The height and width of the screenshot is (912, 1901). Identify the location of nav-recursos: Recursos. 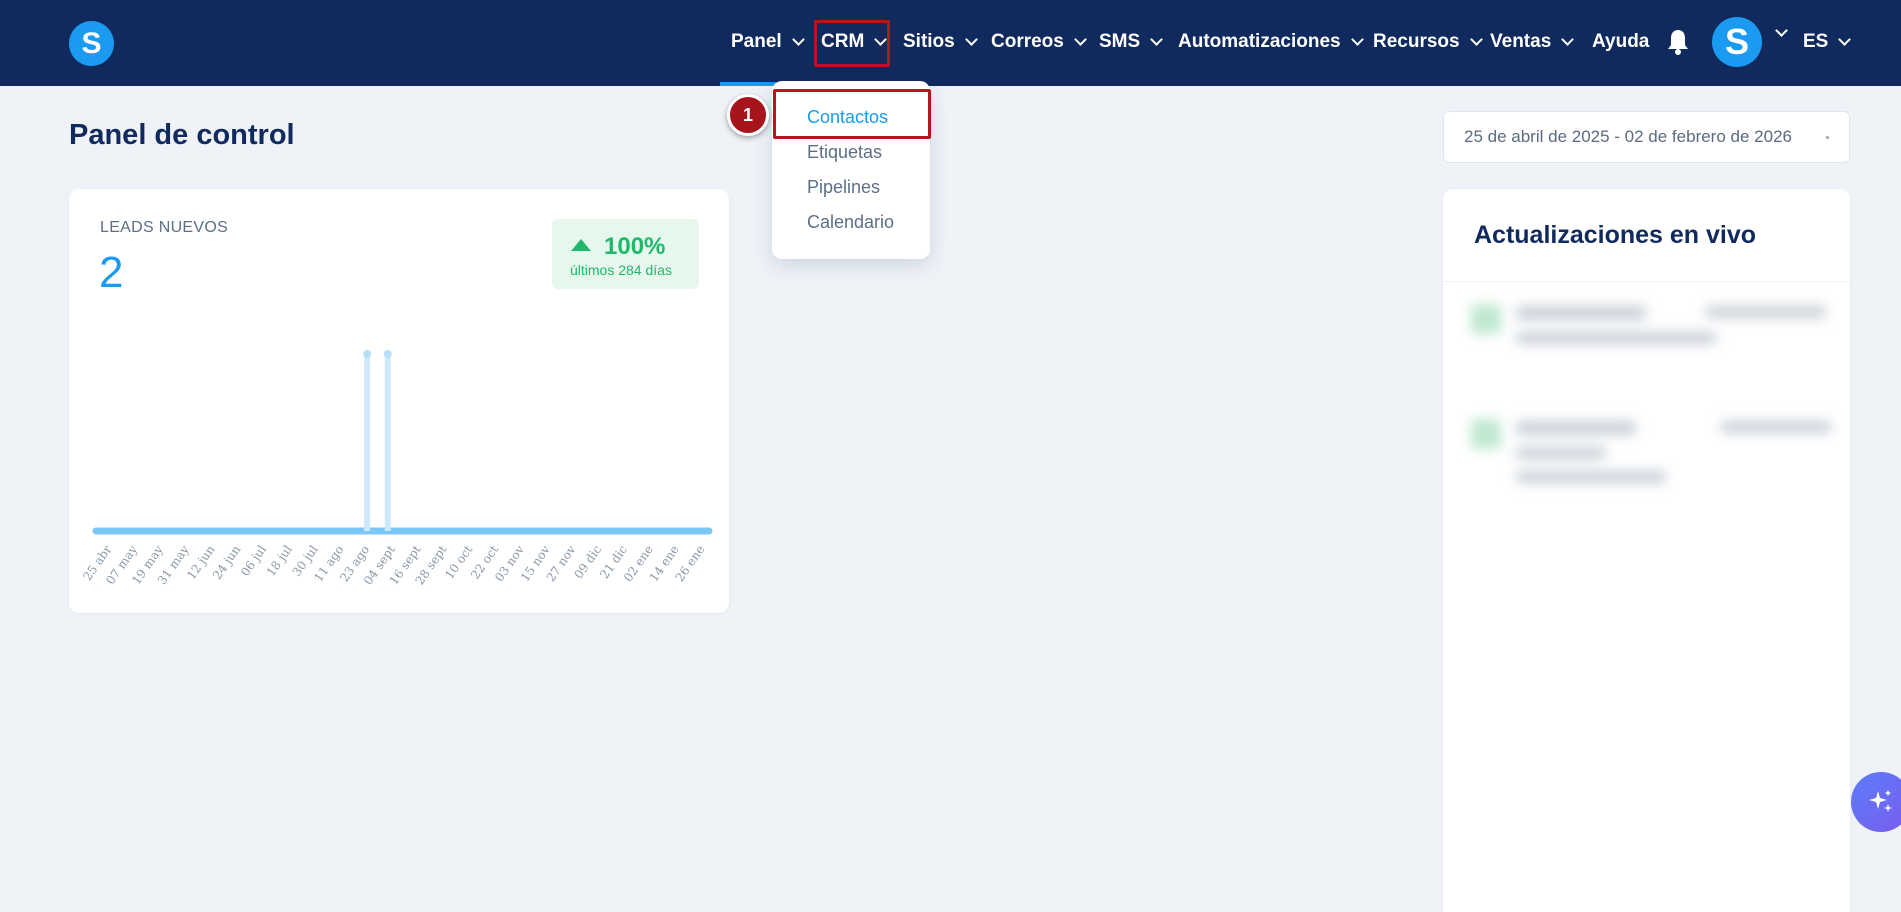
(1428, 42).